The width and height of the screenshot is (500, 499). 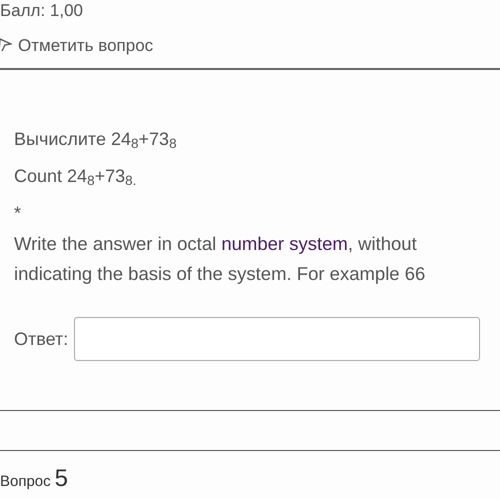 I want to click on instruction-text: Write the answer in octal number system, without indicating the basis of the system. For example 66, so click(x=220, y=259).